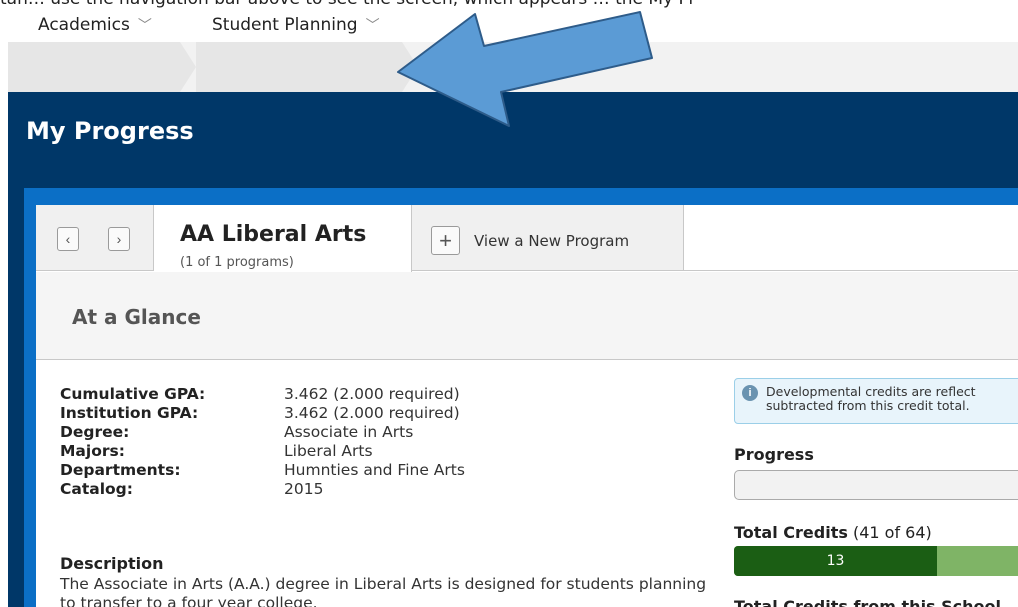 The height and width of the screenshot is (607, 1018). I want to click on description-heading: Description, so click(112, 563).